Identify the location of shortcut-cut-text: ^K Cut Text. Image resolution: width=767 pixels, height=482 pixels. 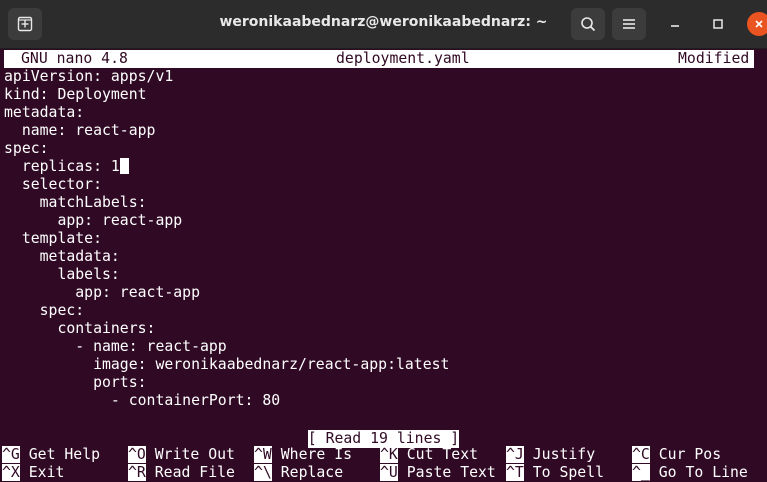
(429, 455).